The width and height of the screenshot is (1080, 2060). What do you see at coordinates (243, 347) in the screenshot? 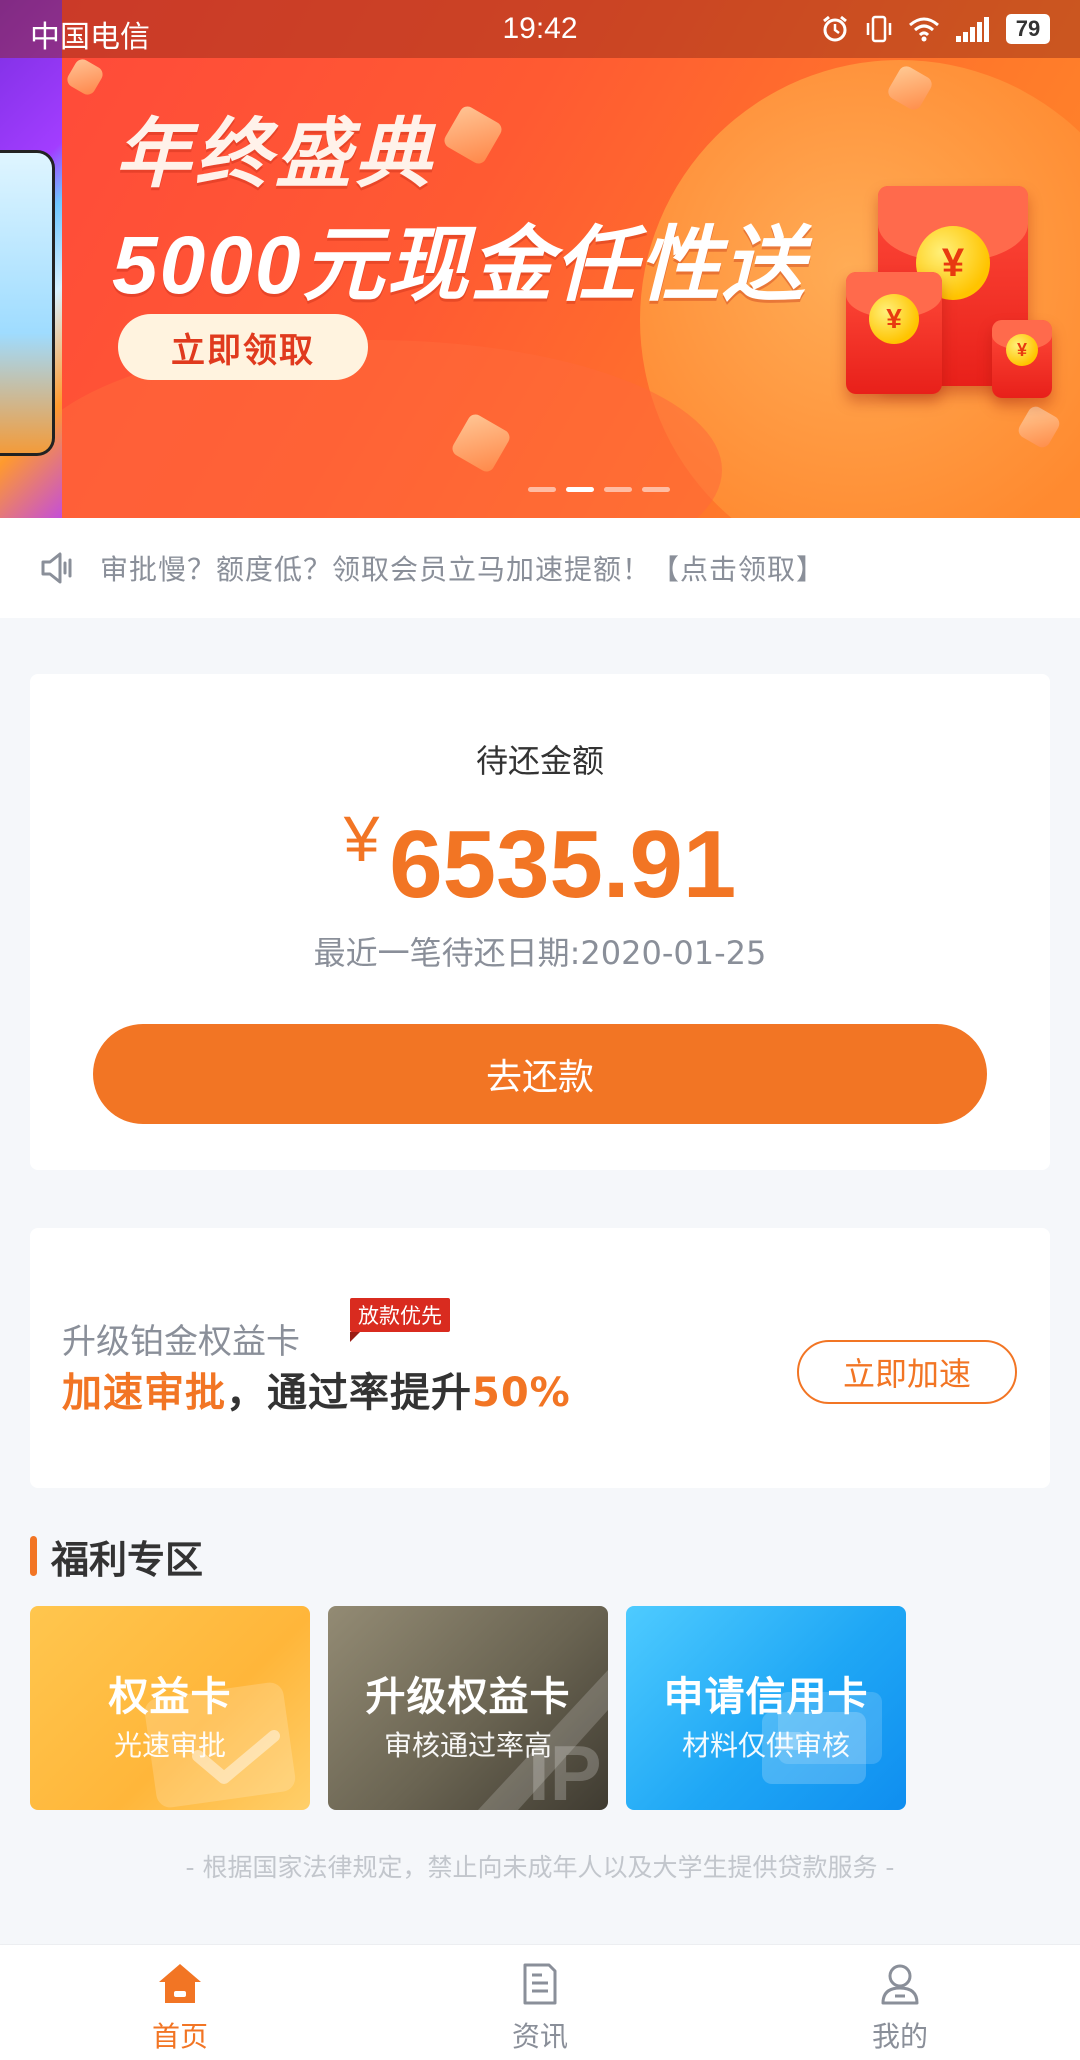
I see `claim-now-button: 立即领取` at bounding box center [243, 347].